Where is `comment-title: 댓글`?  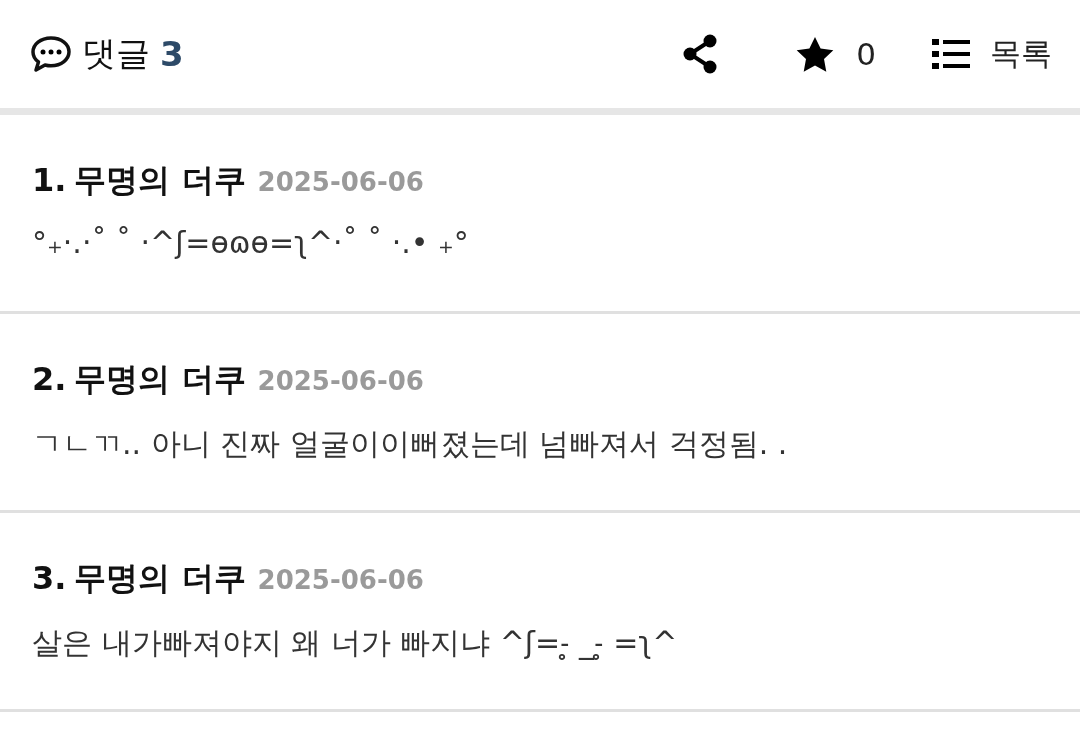 comment-title: 댓글 is located at coordinates (116, 53).